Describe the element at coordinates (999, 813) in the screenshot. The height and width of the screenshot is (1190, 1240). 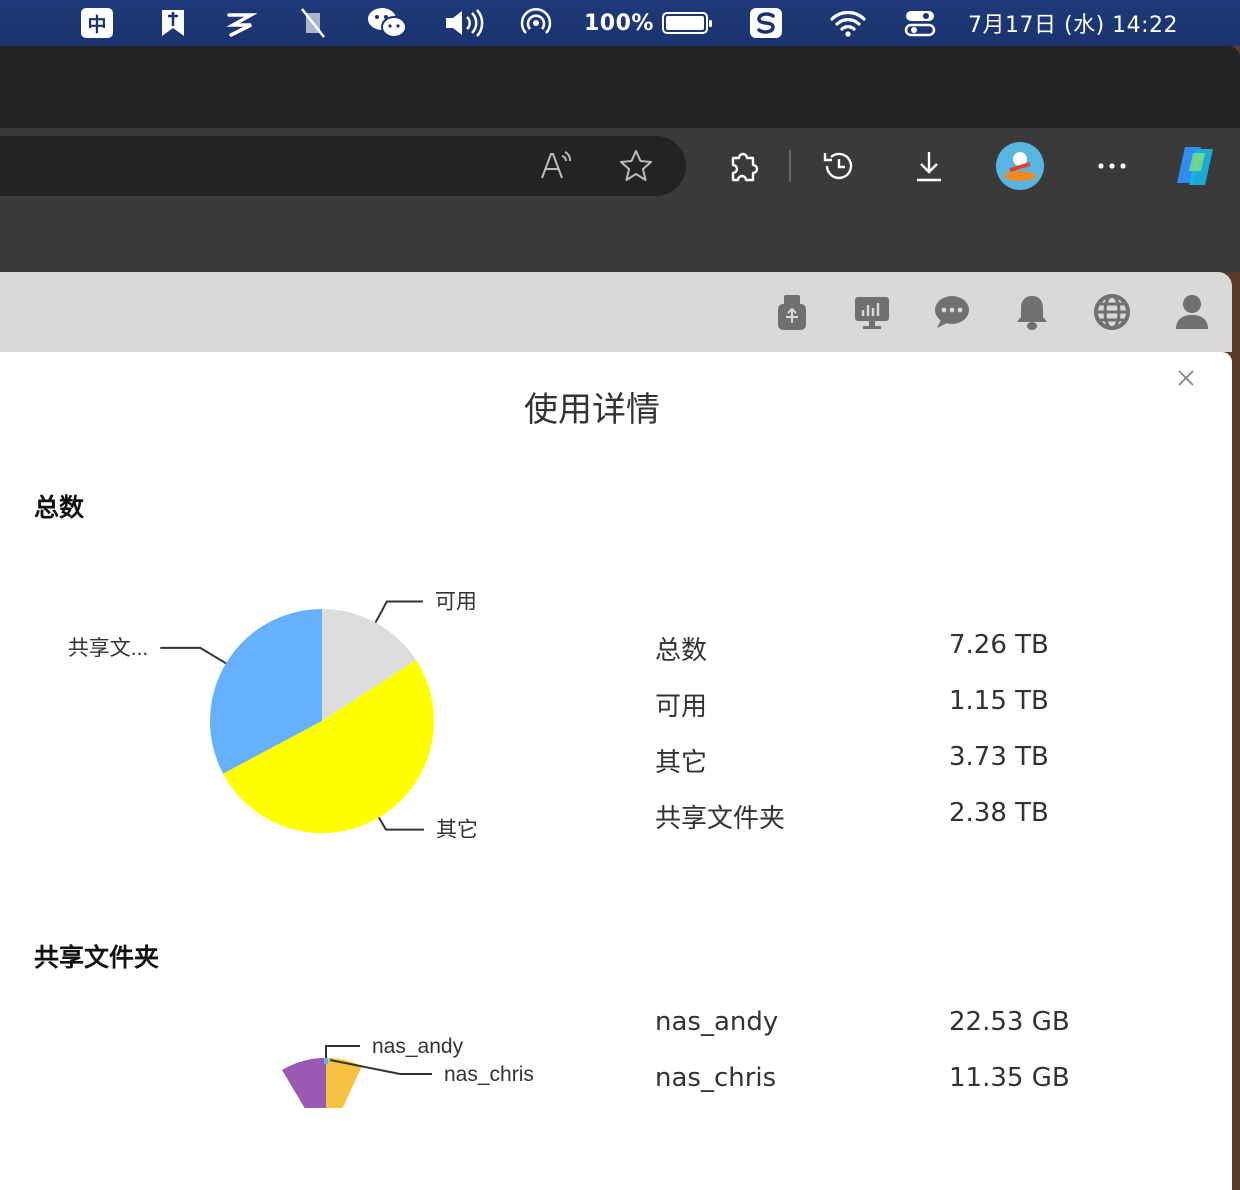
I see `stat-value: 2.38 TB` at that location.